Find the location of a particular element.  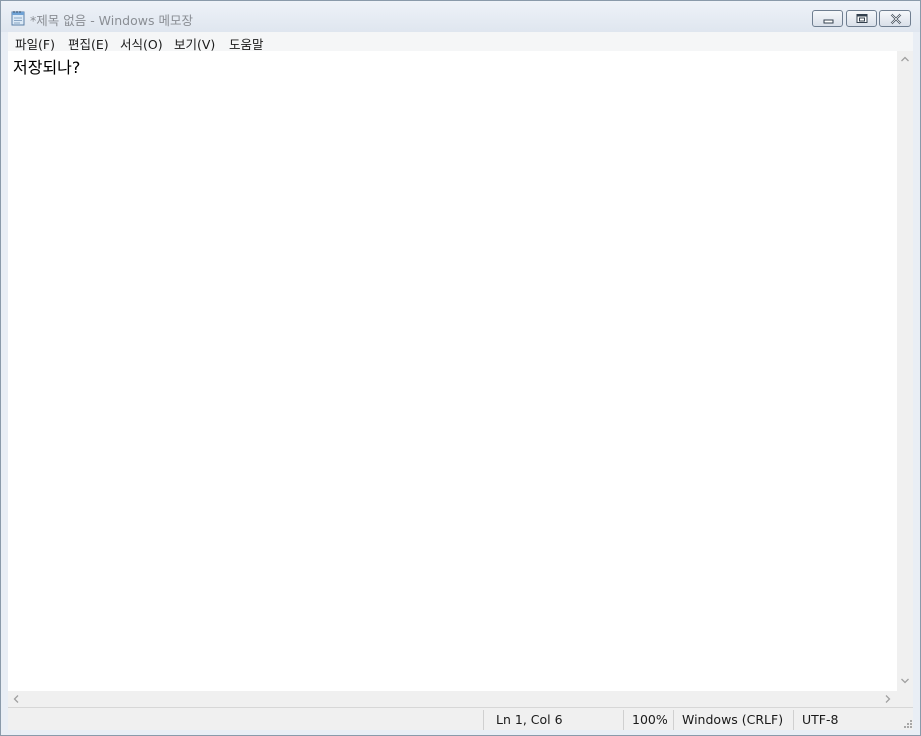

scroll-right-button is located at coordinates (887, 699).